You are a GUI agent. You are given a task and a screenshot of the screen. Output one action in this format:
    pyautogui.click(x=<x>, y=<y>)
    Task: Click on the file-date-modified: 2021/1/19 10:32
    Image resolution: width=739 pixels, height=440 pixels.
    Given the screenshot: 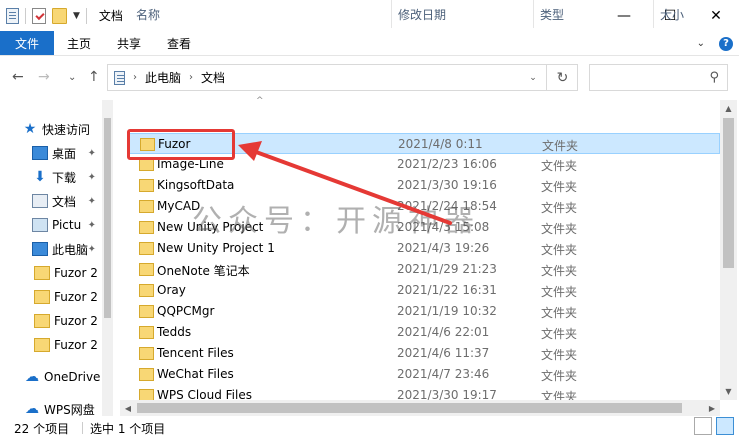 What is the action you would take?
    pyautogui.click(x=447, y=311)
    